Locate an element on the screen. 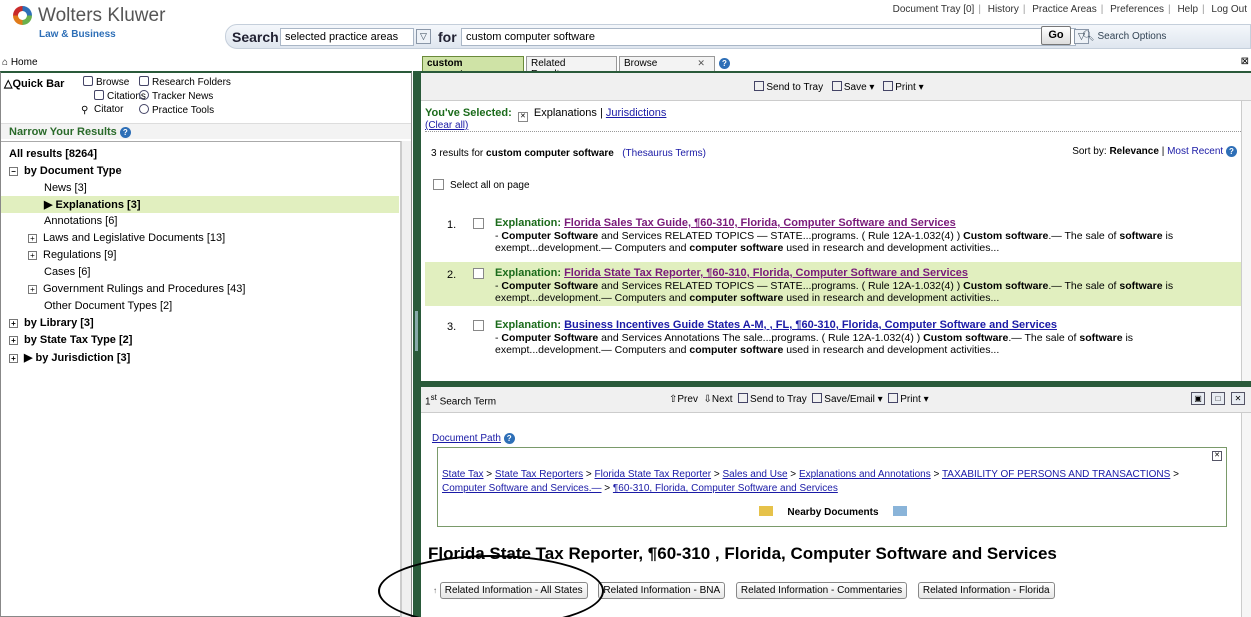 This screenshot has width=1251, height=617. next-document-icon is located at coordinates (899, 511).